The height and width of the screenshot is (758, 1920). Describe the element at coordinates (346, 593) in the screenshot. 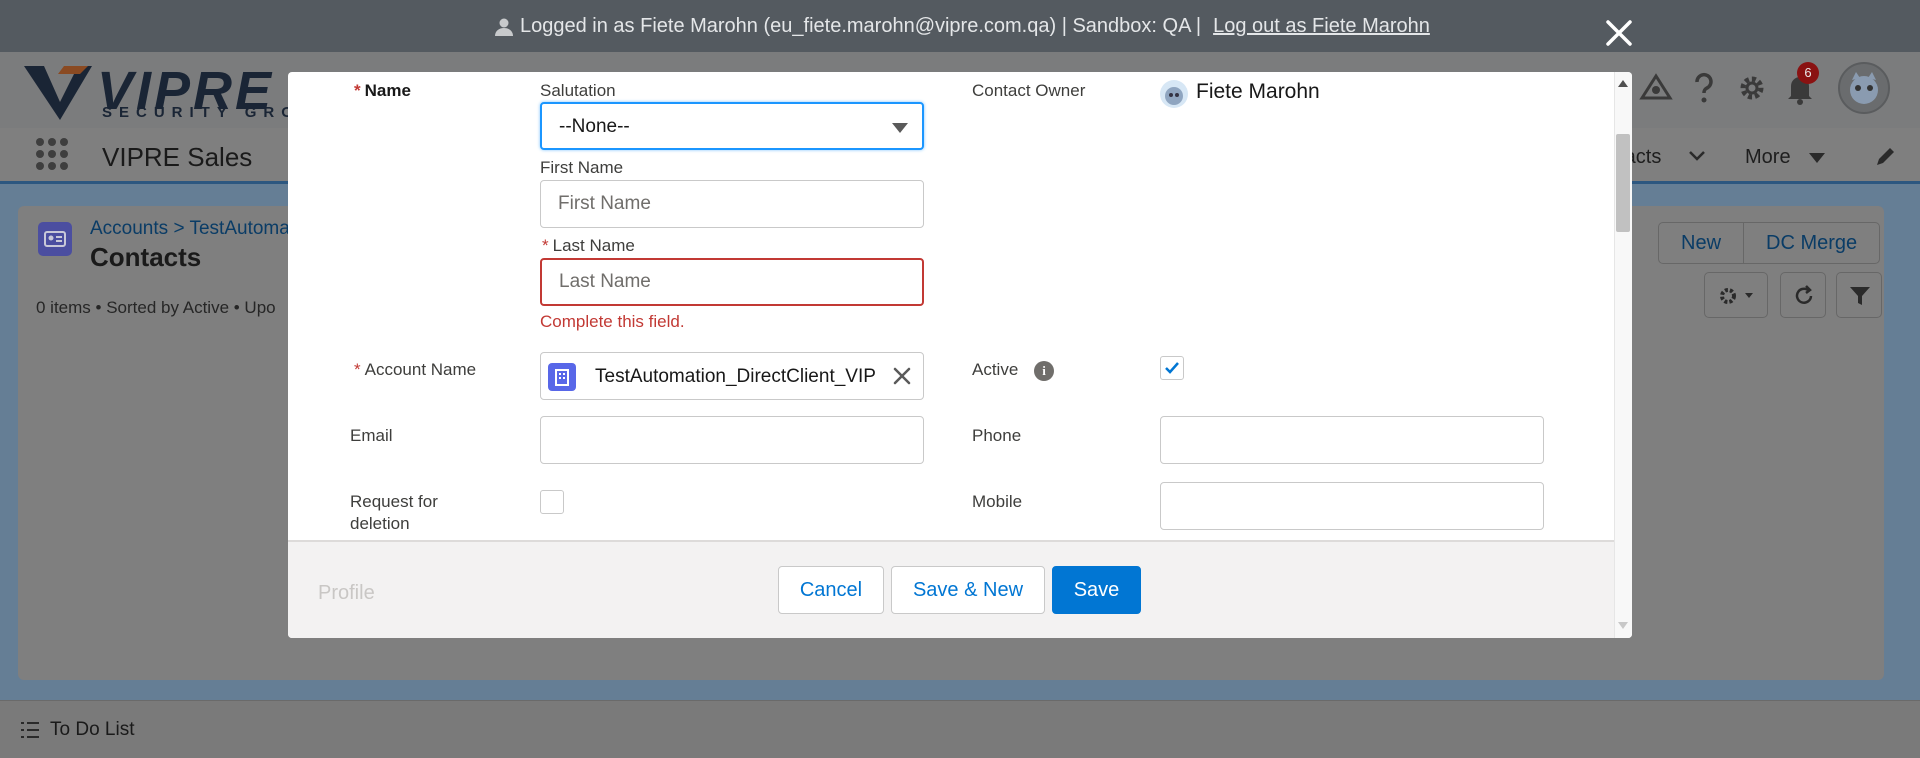

I see `profile-ghost-text: Profile` at that location.